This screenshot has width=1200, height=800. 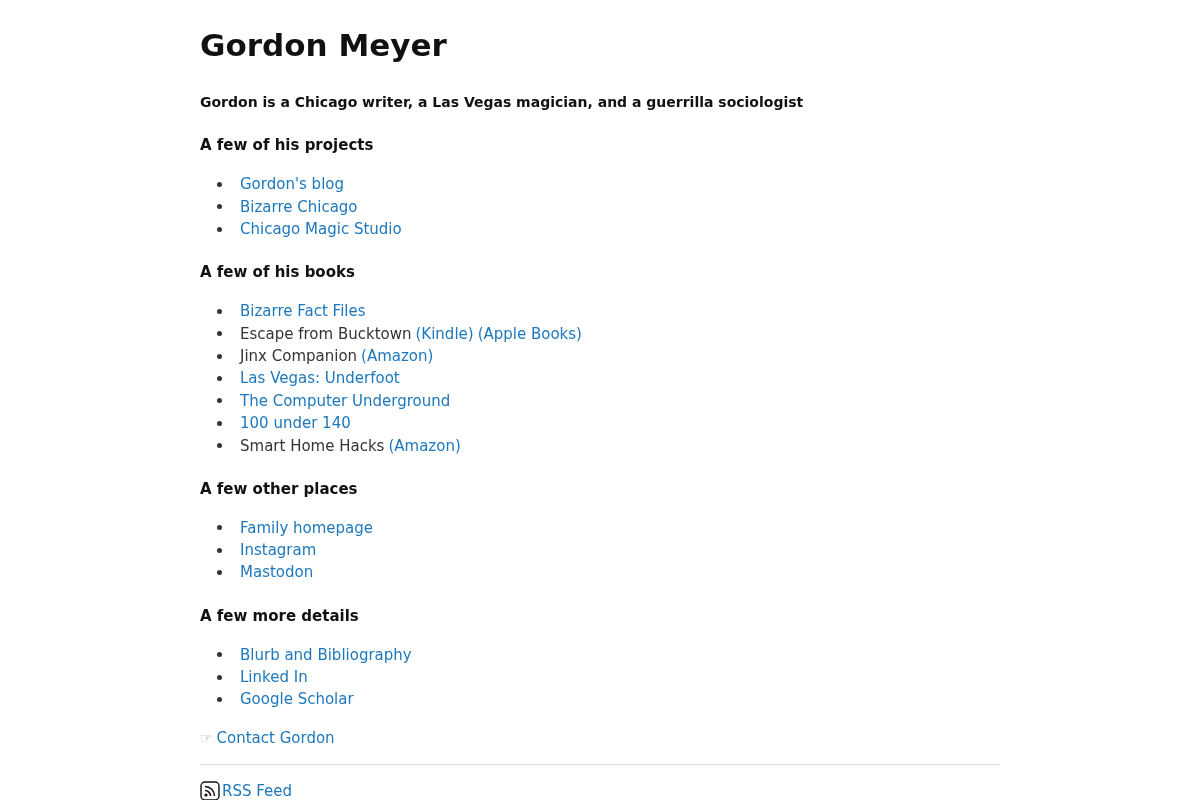 What do you see at coordinates (257, 791) in the screenshot?
I see `rss-link: RSS Feed` at bounding box center [257, 791].